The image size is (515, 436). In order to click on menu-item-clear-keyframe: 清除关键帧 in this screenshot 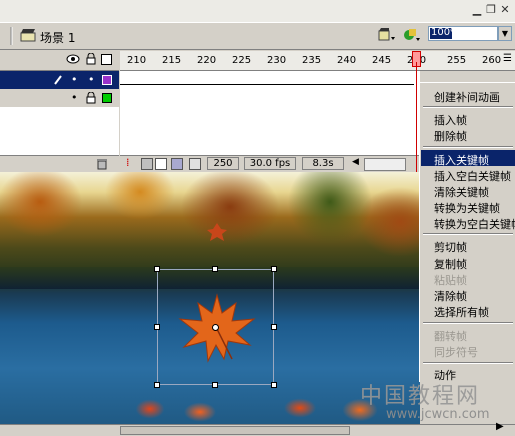, I will do `click(461, 192)`.